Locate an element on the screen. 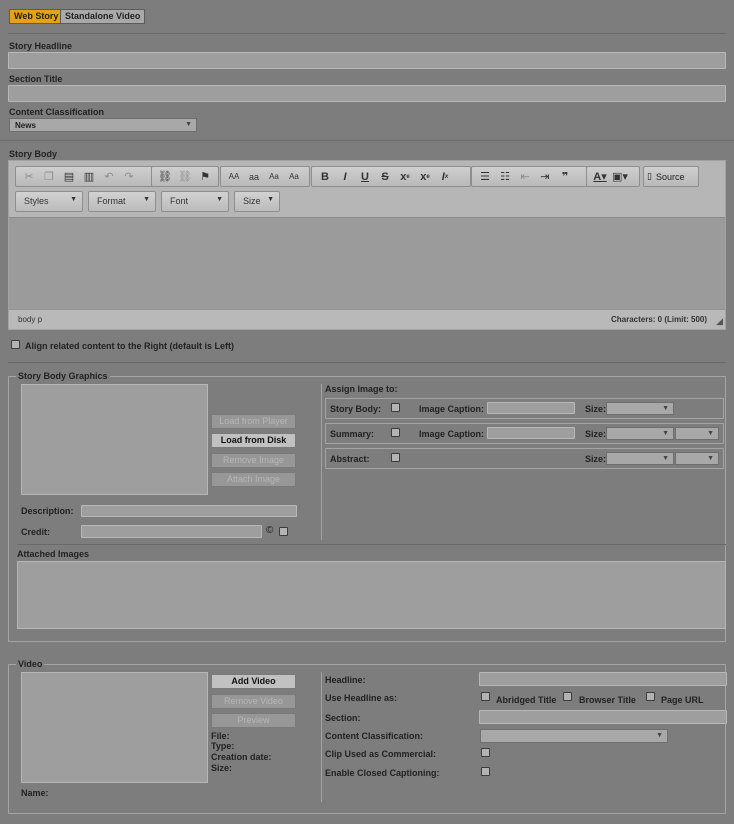 This screenshot has height=824, width=734. video-section-input is located at coordinates (603, 717).